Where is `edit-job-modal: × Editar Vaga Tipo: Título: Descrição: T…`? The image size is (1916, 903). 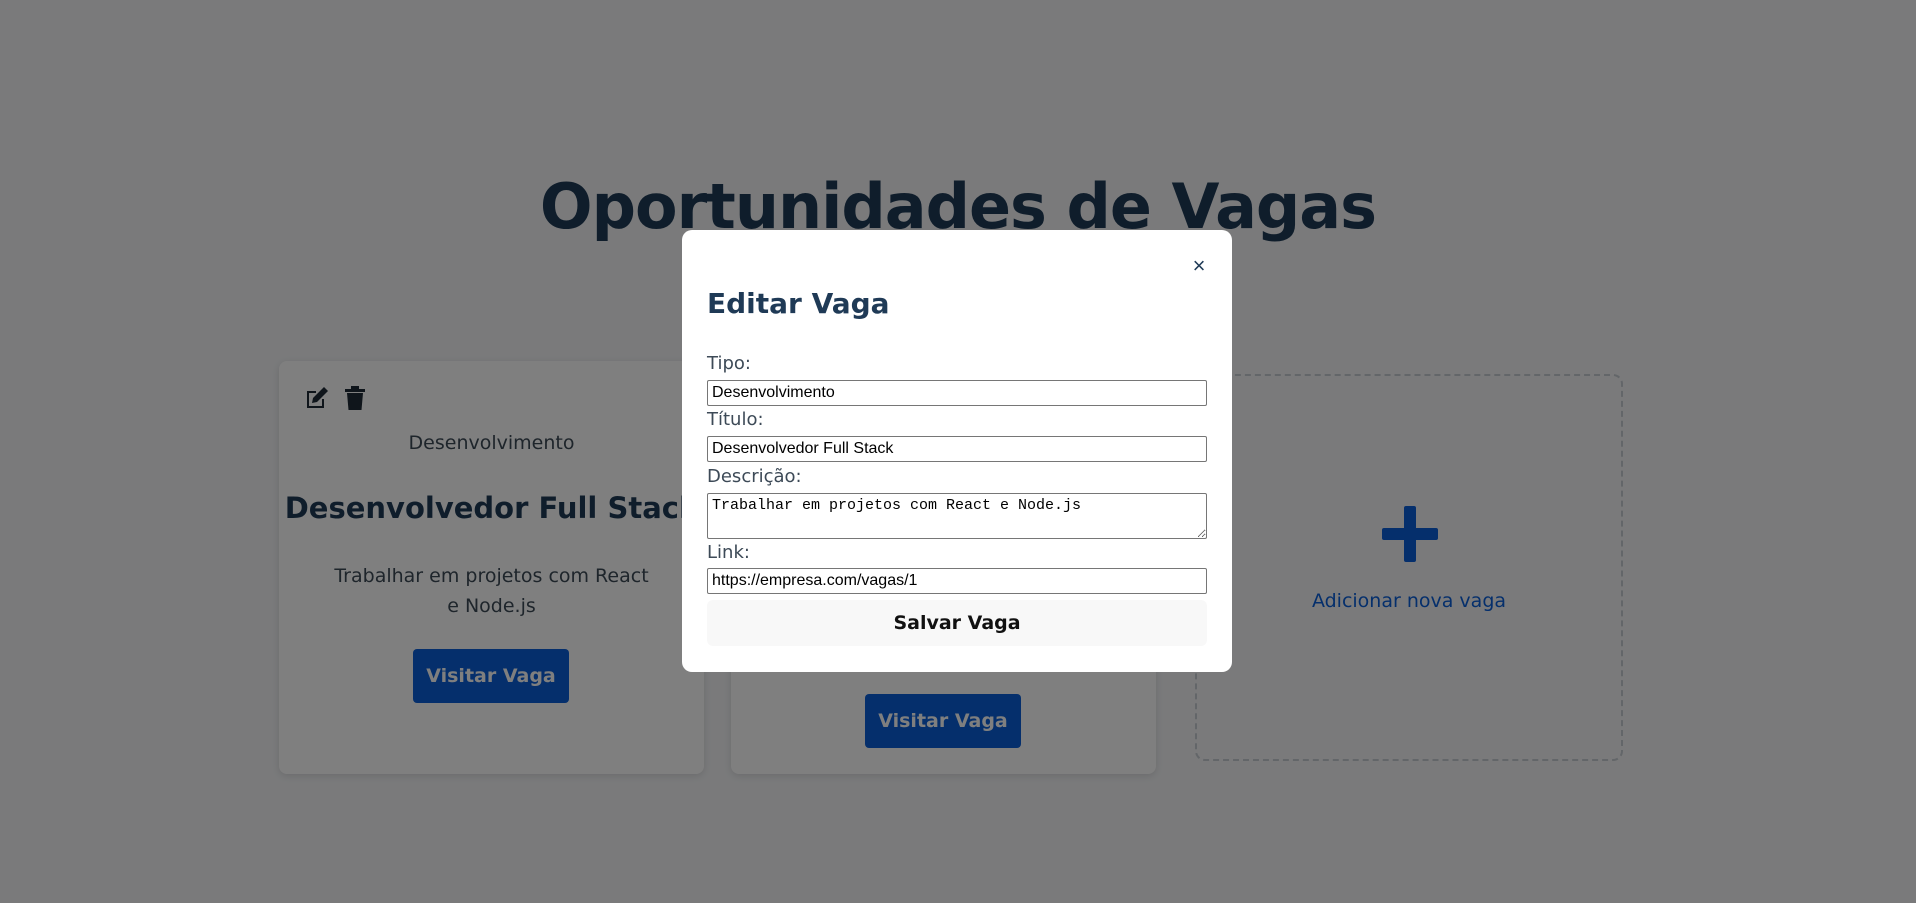 edit-job-modal: × Editar Vaga Tipo: Título: Descrição: T… is located at coordinates (957, 451).